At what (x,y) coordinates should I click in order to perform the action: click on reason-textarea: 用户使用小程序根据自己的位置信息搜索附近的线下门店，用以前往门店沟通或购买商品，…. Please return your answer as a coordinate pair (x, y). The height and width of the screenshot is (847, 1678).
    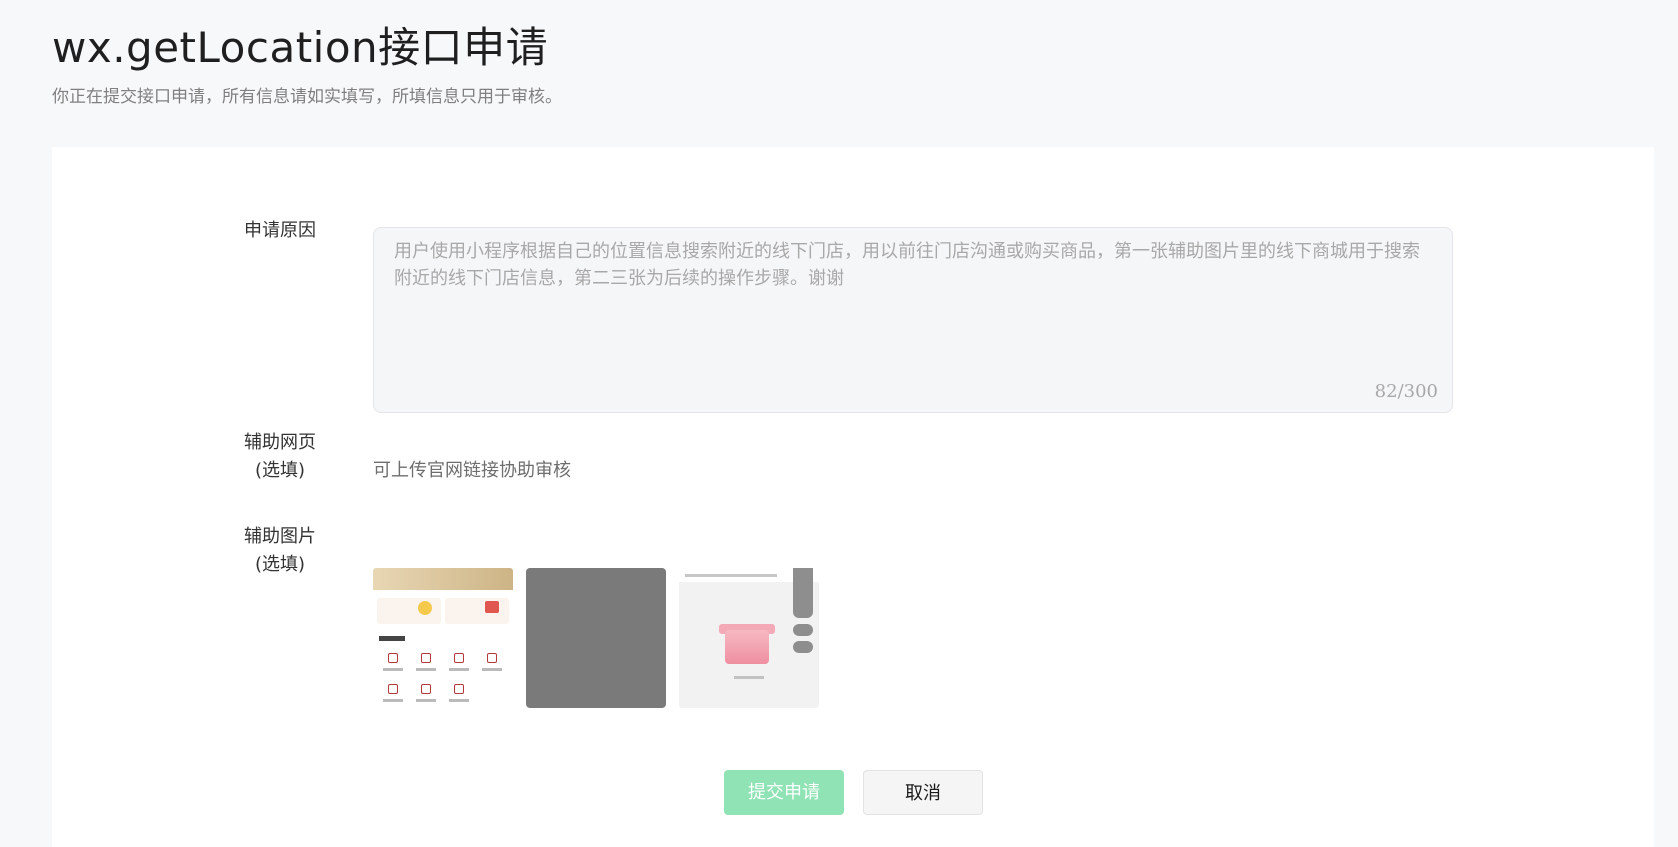
    Looking at the image, I should click on (913, 320).